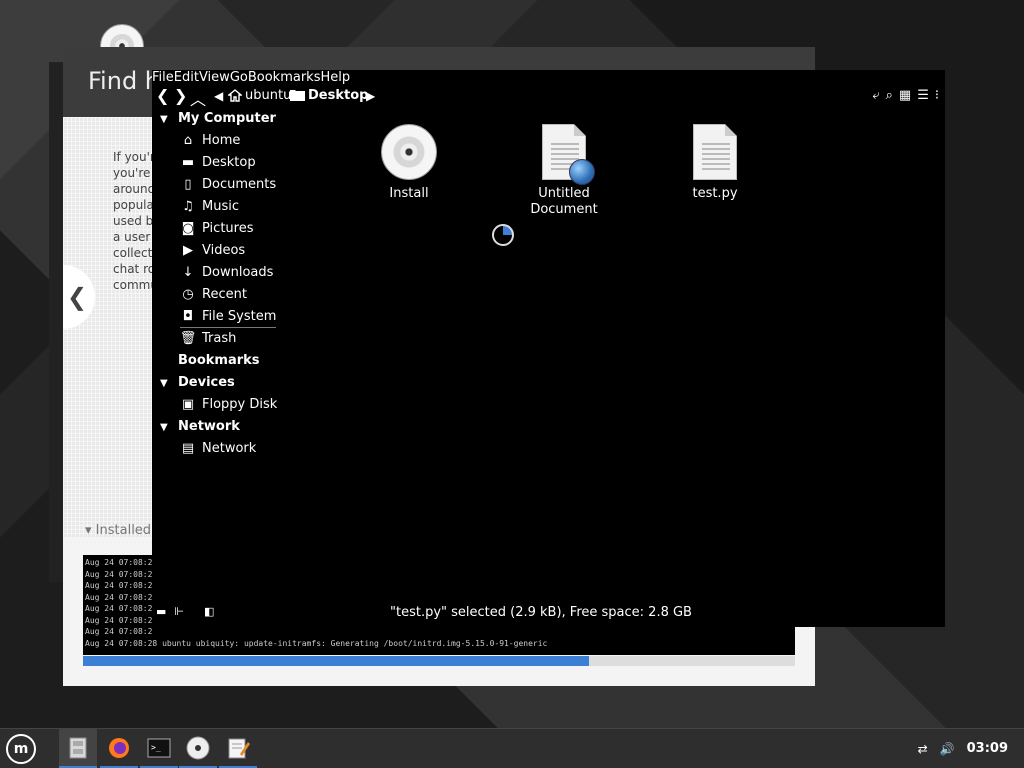  Describe the element at coordinates (188, 316) in the screenshot. I see `drive-icon: ◘` at that location.